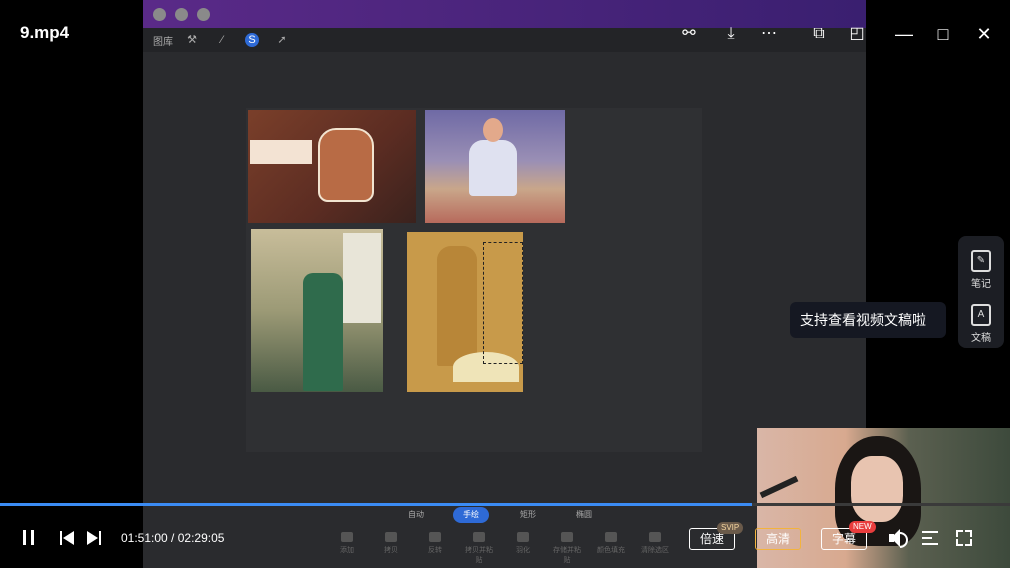  What do you see at coordinates (655, 550) in the screenshot?
I see `tool-label: 清除选区` at bounding box center [655, 550].